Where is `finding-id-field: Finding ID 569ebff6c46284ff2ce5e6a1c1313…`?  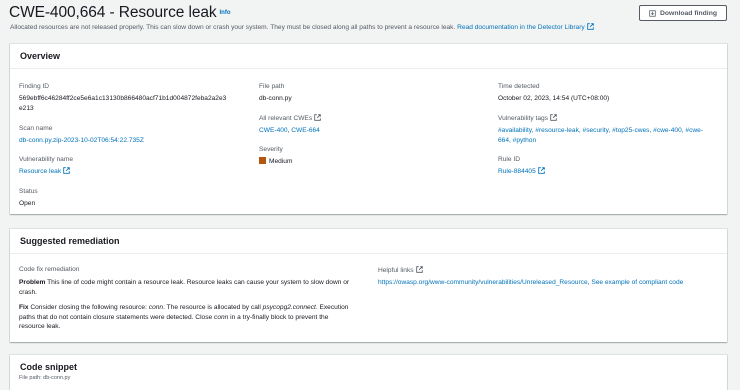 finding-id-field: Finding ID 569ebff6c46284ff2ce5e6a1c1313… is located at coordinates (135, 98).